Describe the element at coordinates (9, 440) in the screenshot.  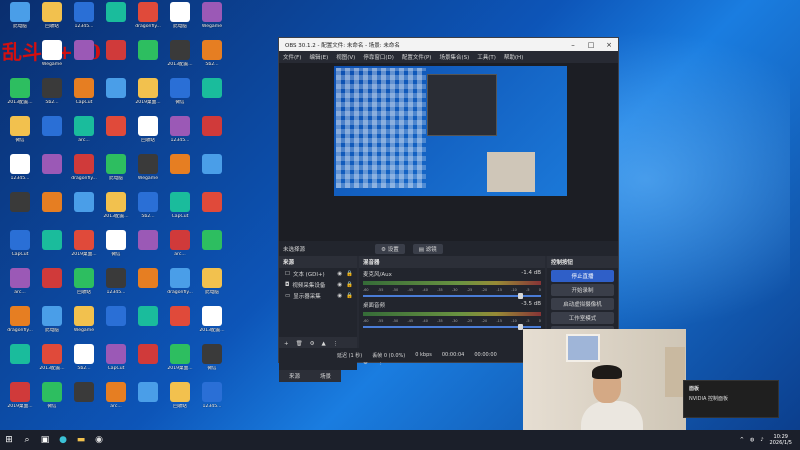
I see `windows-start-icon: ⊞` at that location.